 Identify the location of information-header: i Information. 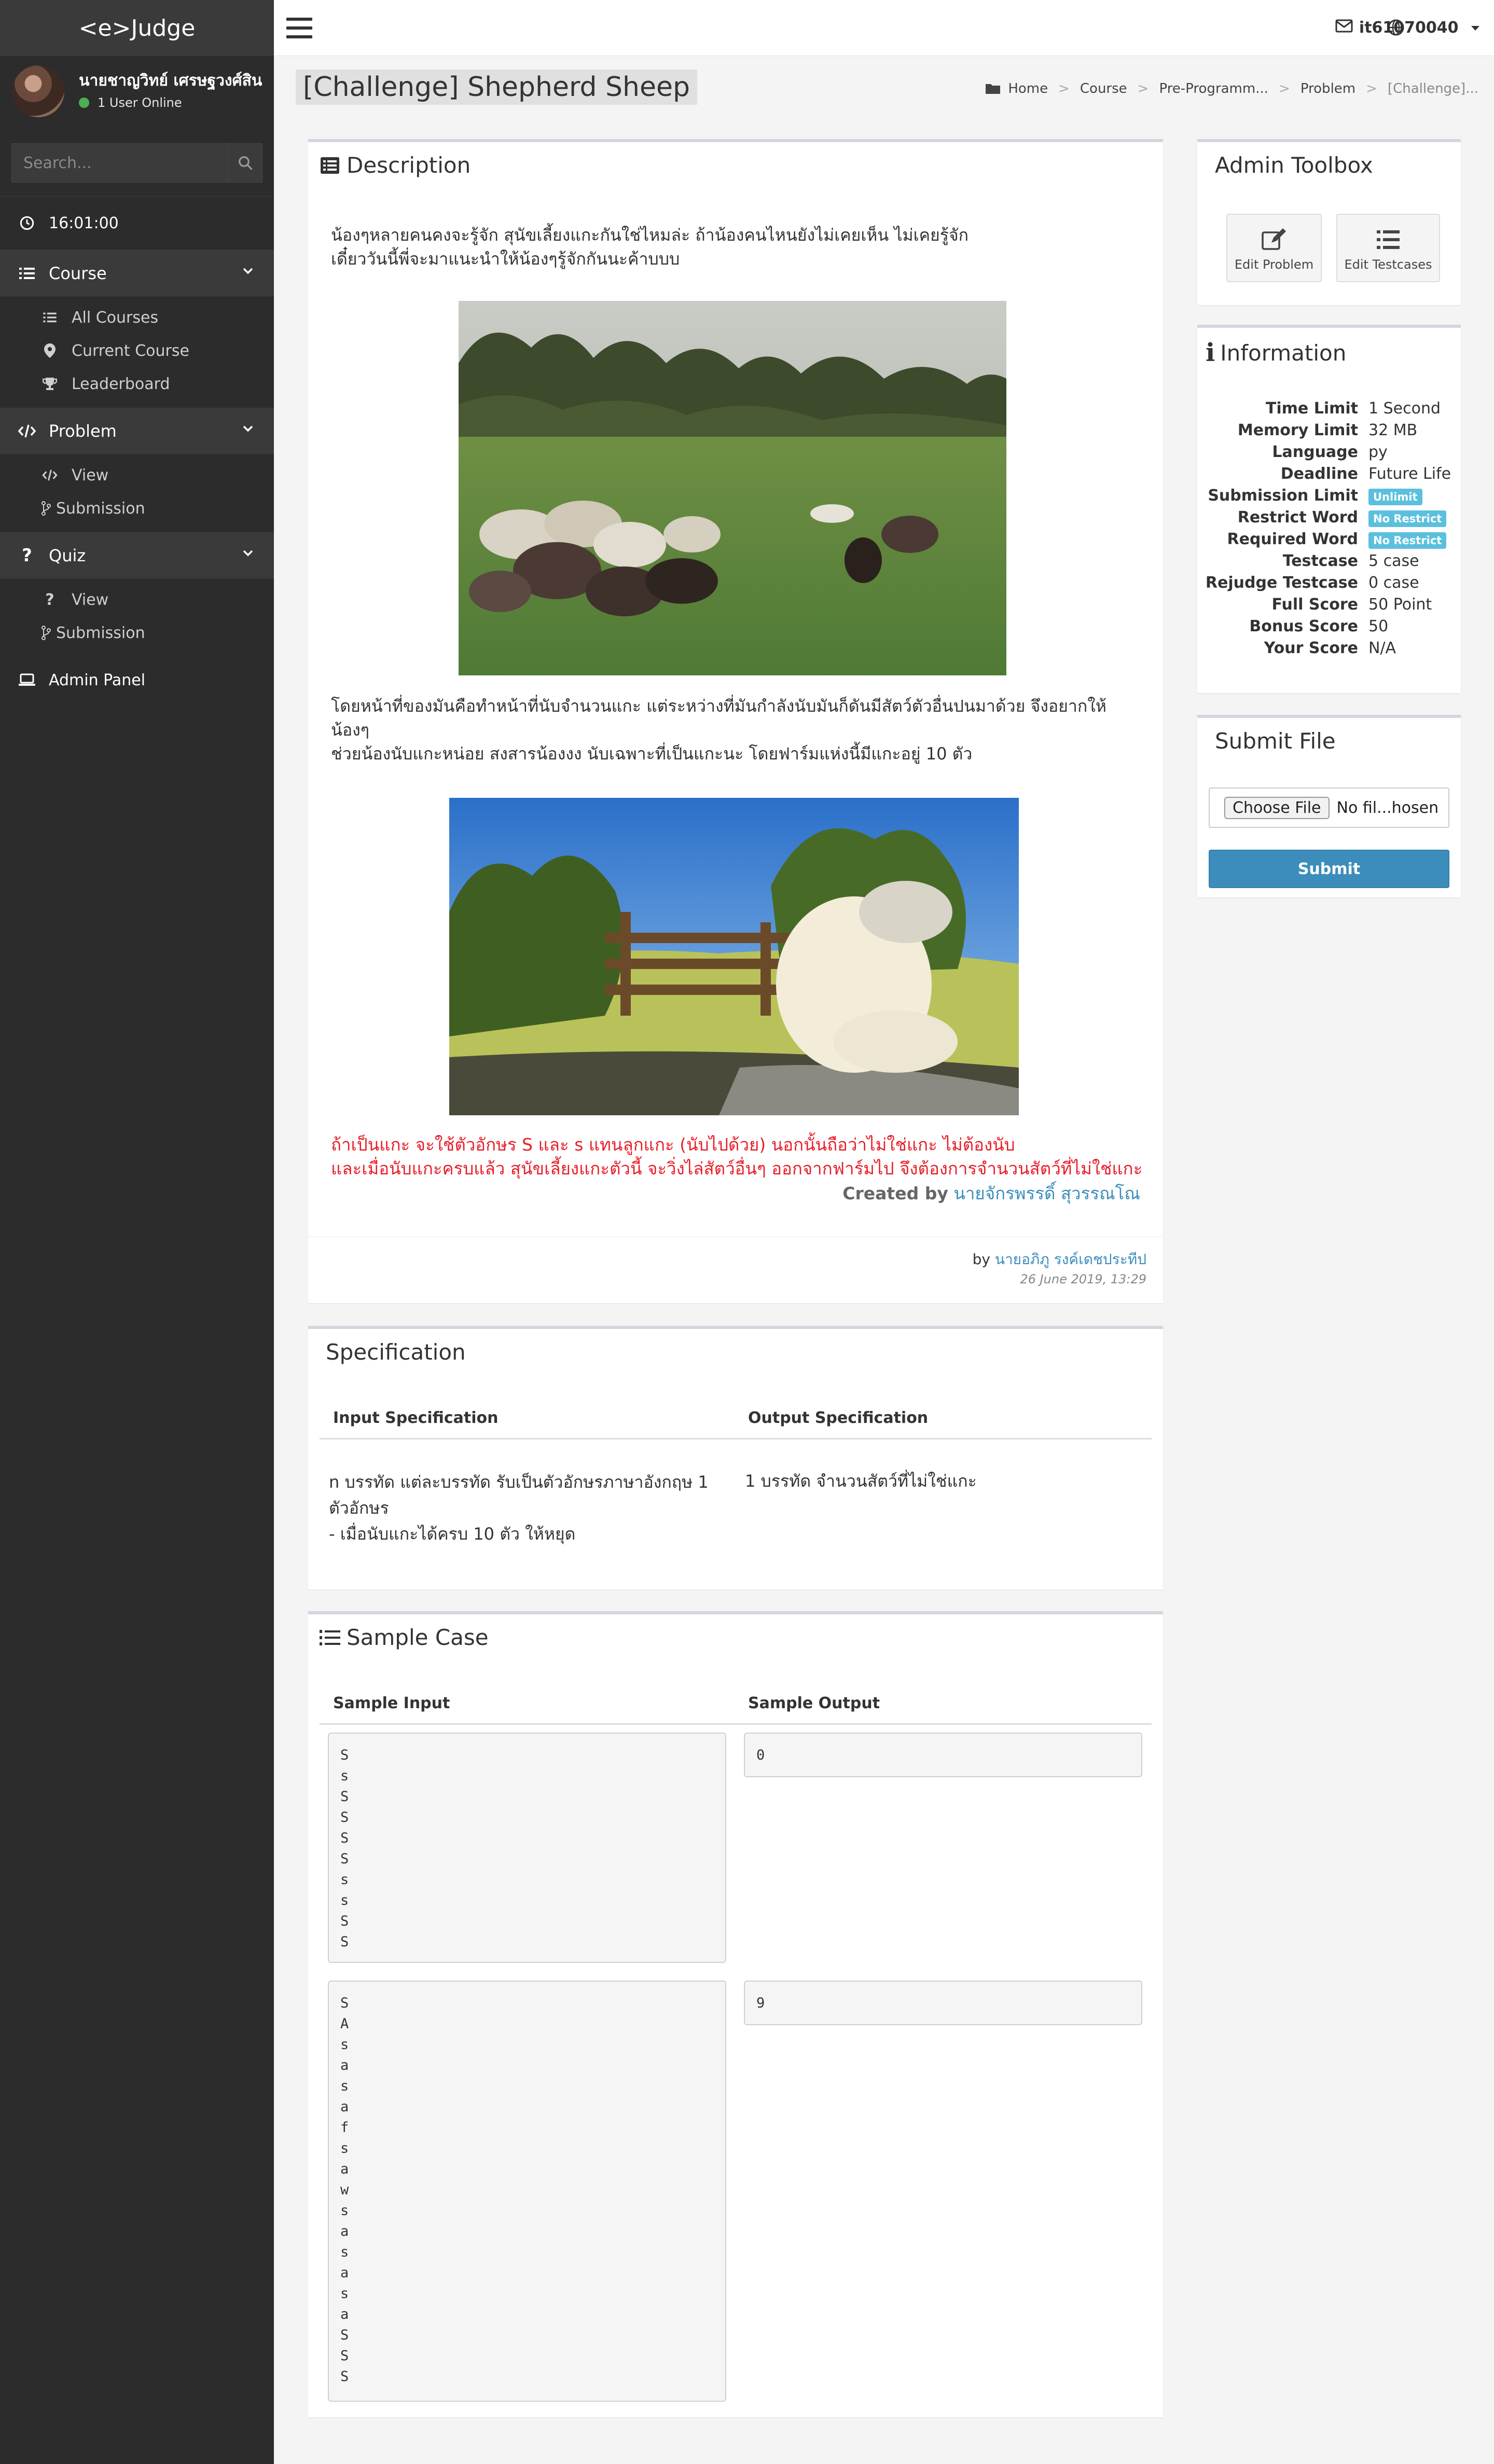
(1329, 347).